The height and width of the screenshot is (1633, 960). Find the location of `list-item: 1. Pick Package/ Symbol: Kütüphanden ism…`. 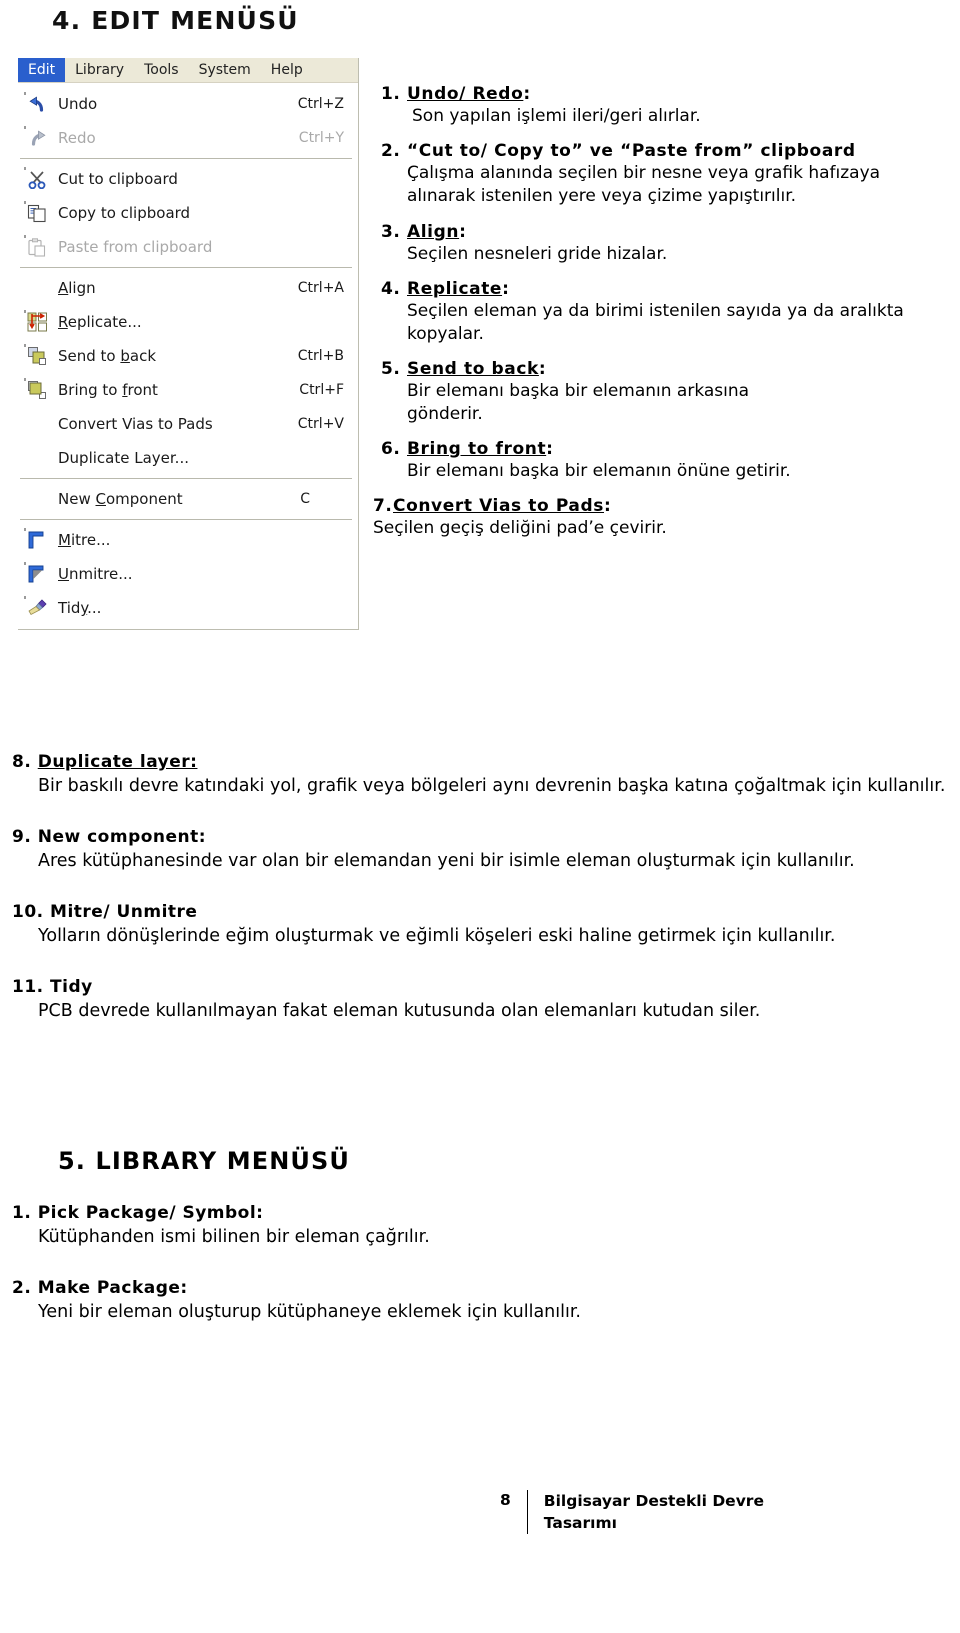

list-item: 1. Pick Package/ Symbol: Kütüphanden ism… is located at coordinates (480, 1226).